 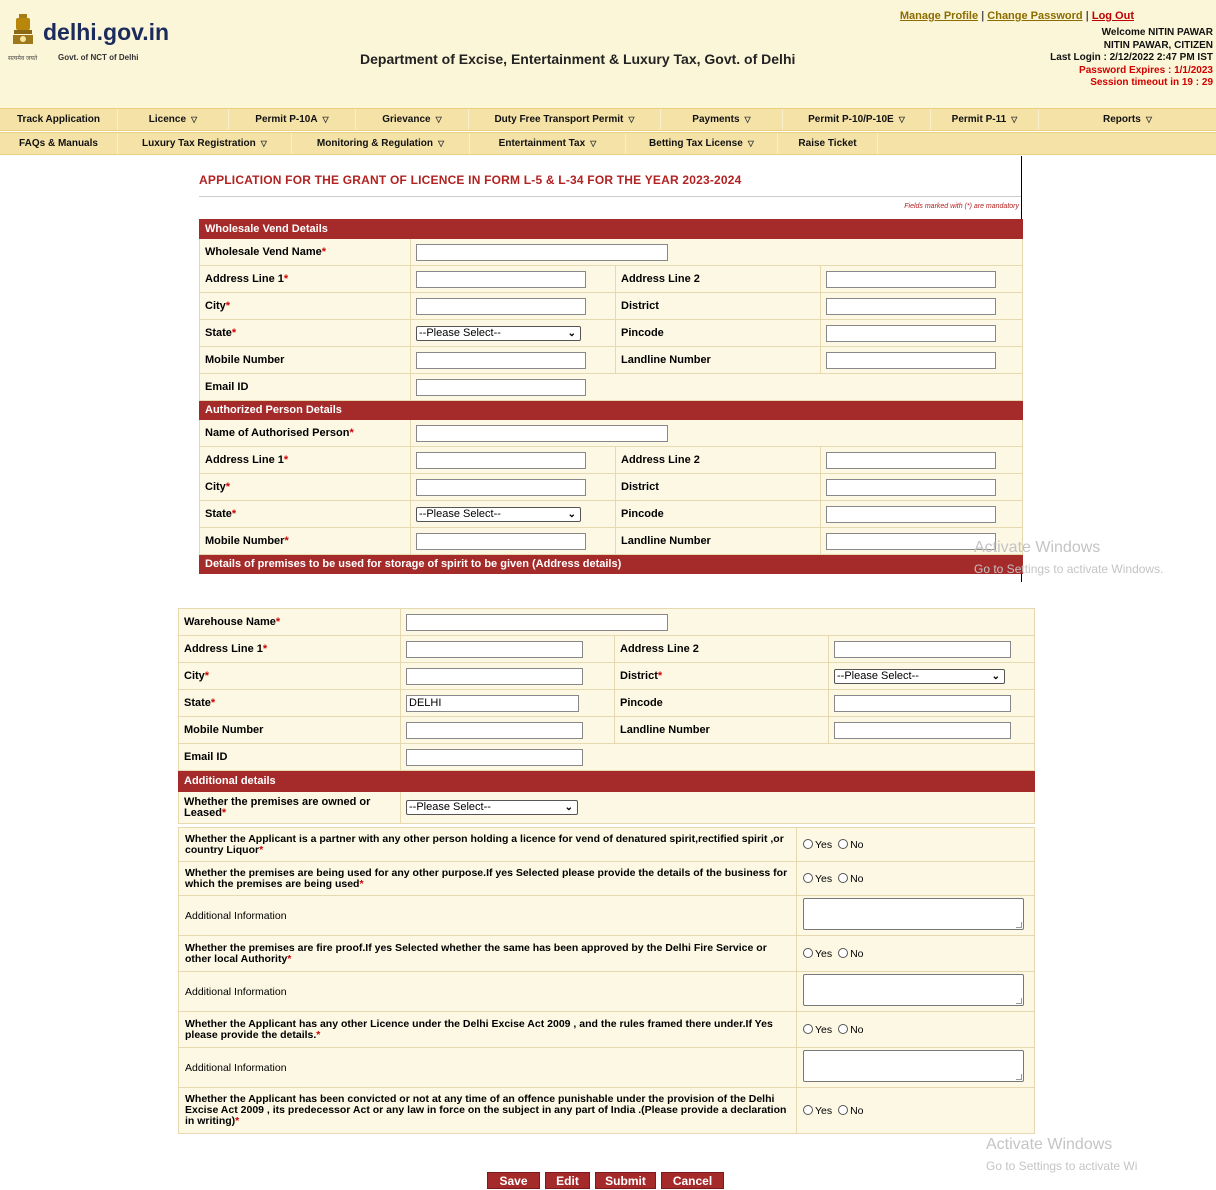 I want to click on warehouse-state-input: DELHI, so click(x=492, y=703).